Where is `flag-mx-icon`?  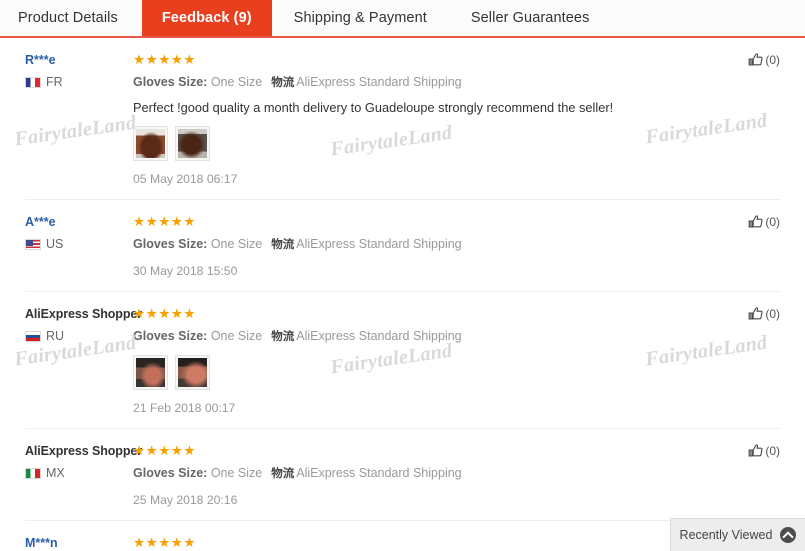 flag-mx-icon is located at coordinates (33, 473).